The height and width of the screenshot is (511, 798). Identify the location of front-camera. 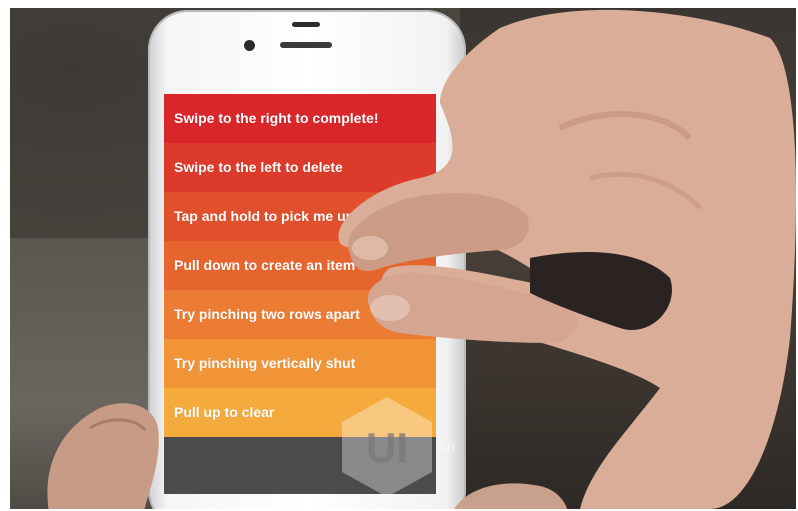
(249, 45).